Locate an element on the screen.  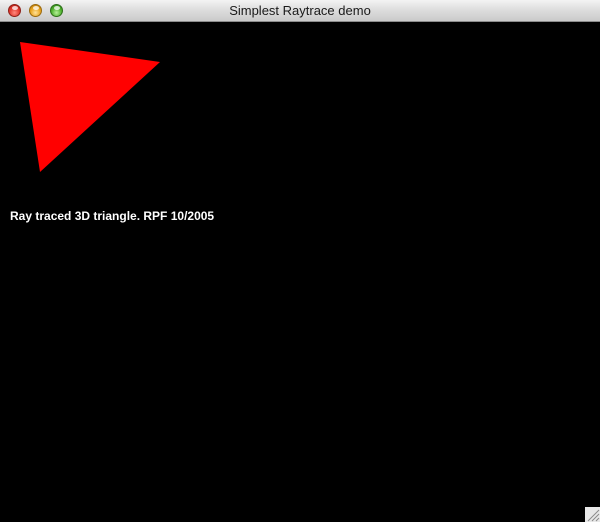
red-triangle is located at coordinates (90, 107).